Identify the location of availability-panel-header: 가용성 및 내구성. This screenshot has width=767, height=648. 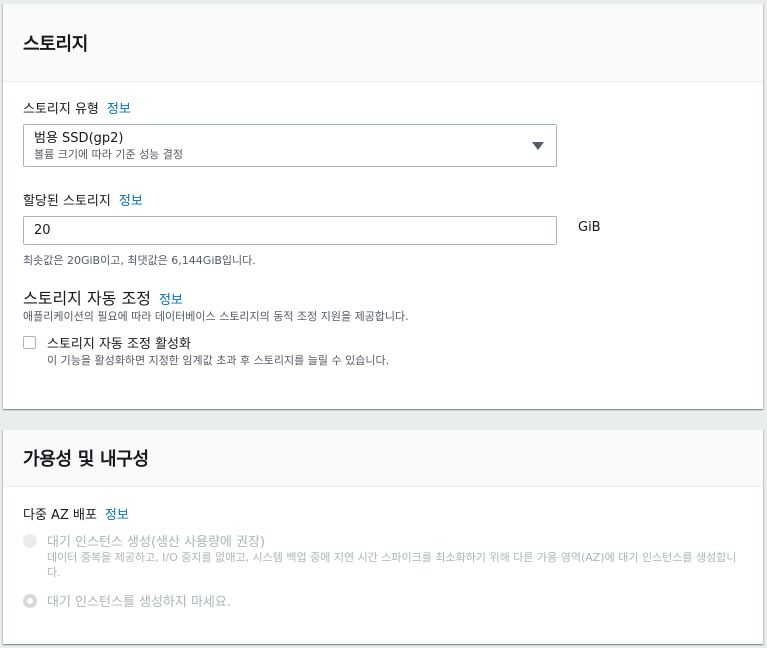
(383, 458).